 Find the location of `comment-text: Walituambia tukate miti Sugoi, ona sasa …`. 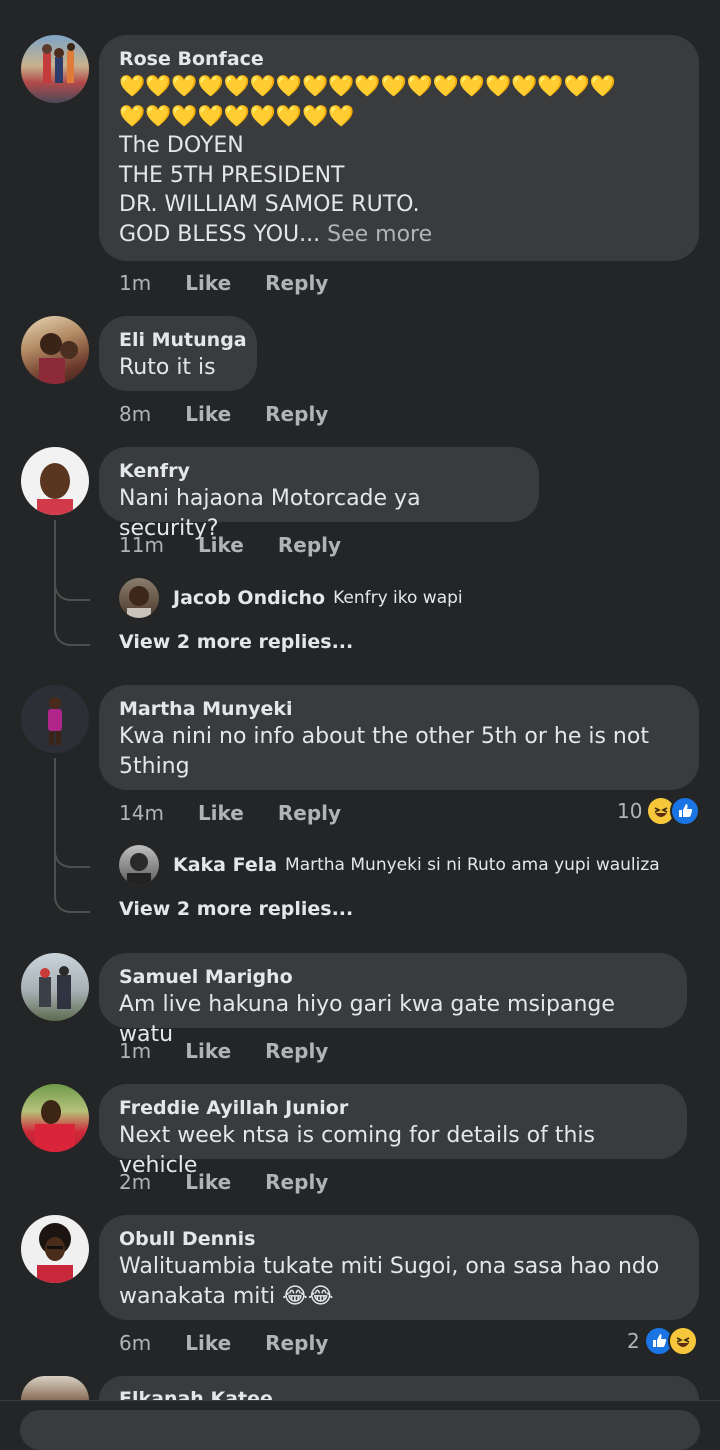

comment-text: Walituambia tukate miti Sugoi, ona sasa … is located at coordinates (389, 1281).